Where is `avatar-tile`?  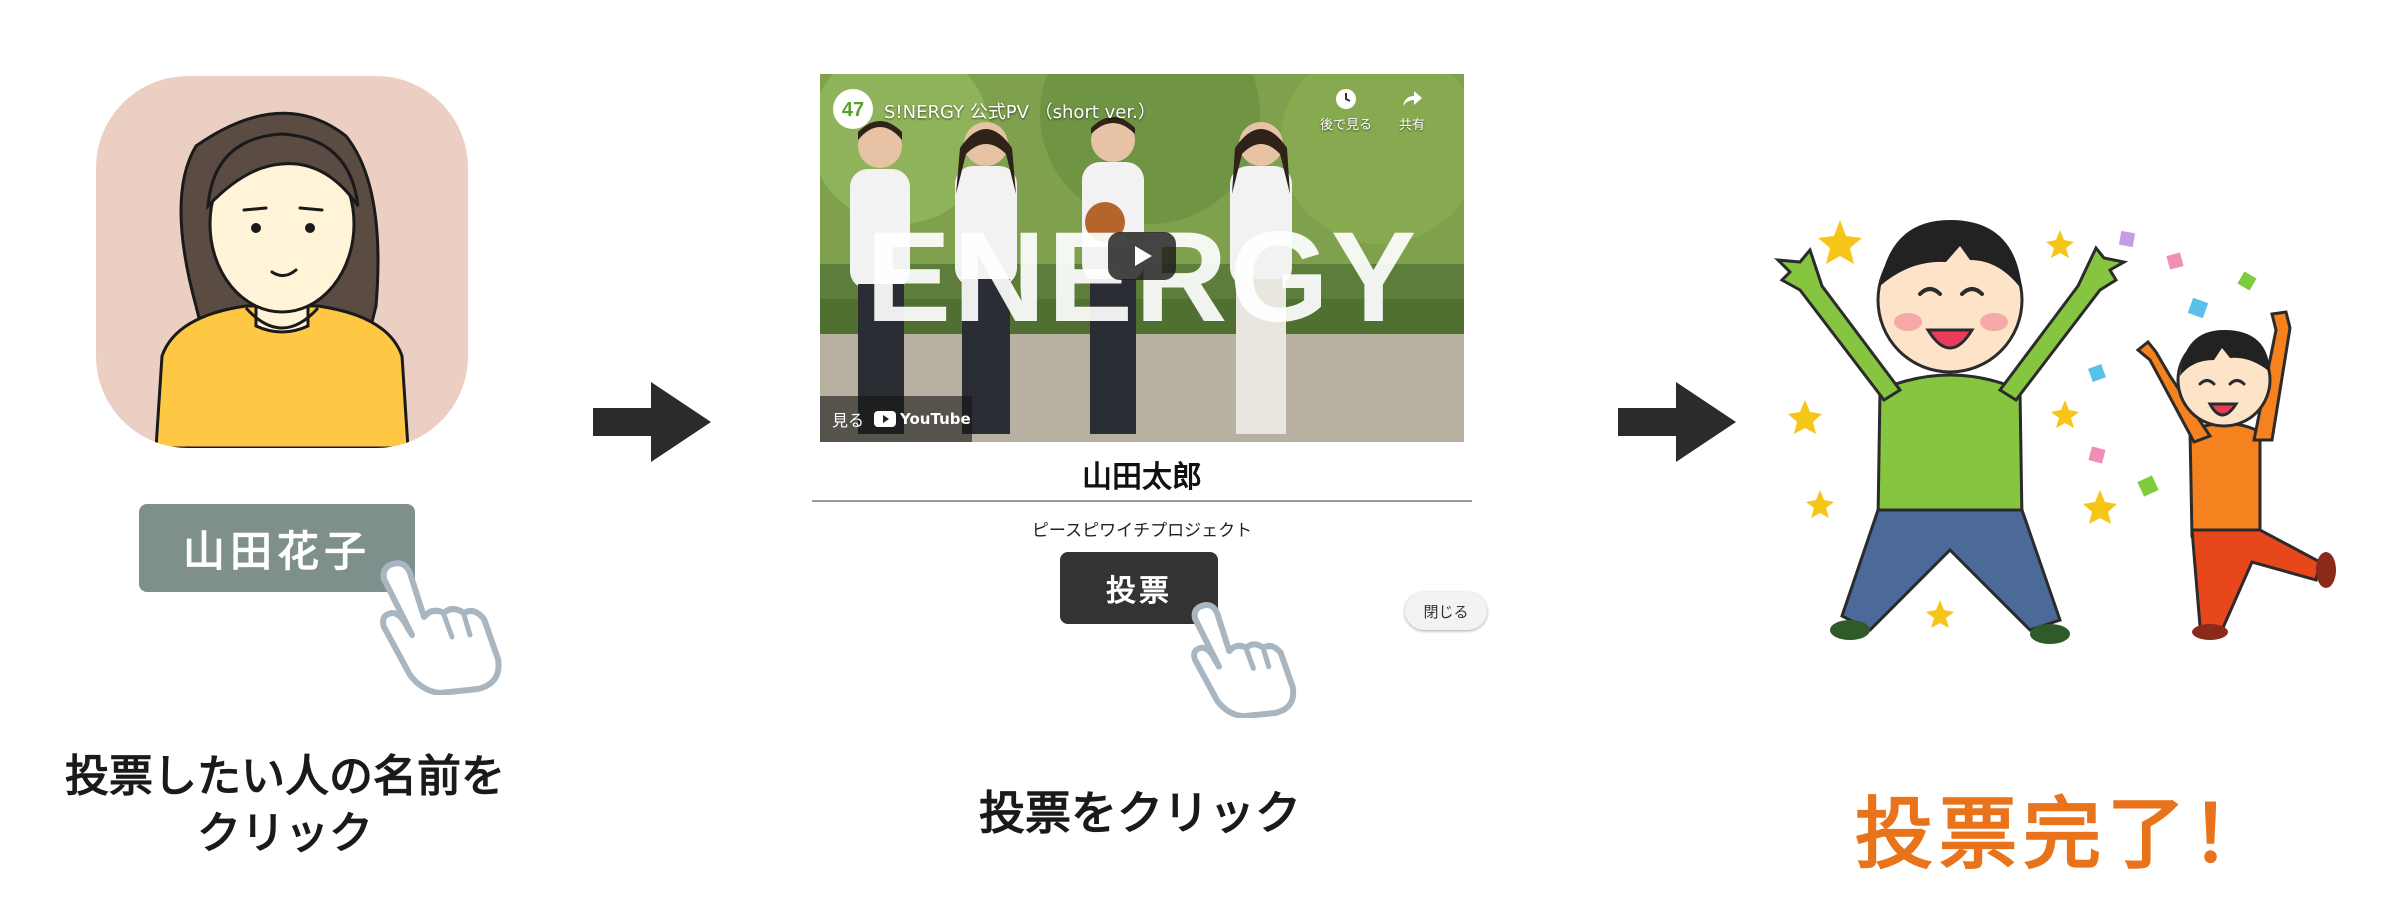 avatar-tile is located at coordinates (282, 262).